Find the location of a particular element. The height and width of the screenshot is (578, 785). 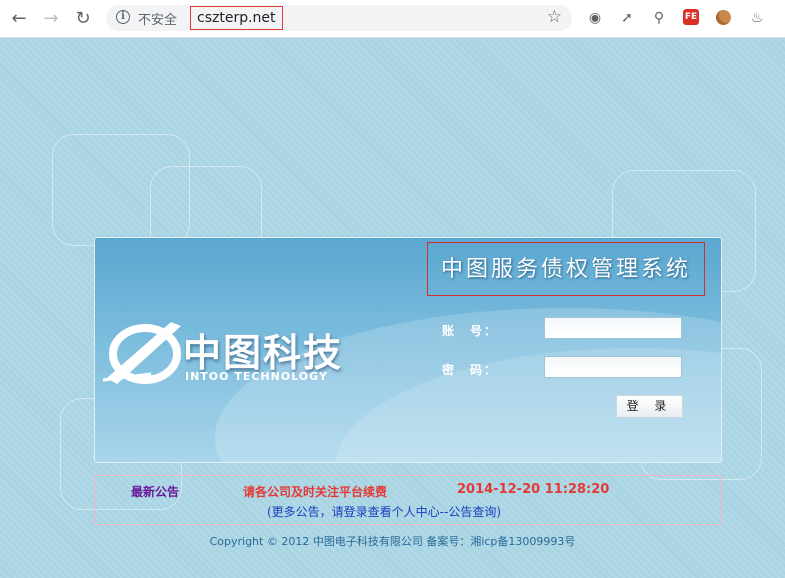

url-text: cszterp.net is located at coordinates (236, 18).